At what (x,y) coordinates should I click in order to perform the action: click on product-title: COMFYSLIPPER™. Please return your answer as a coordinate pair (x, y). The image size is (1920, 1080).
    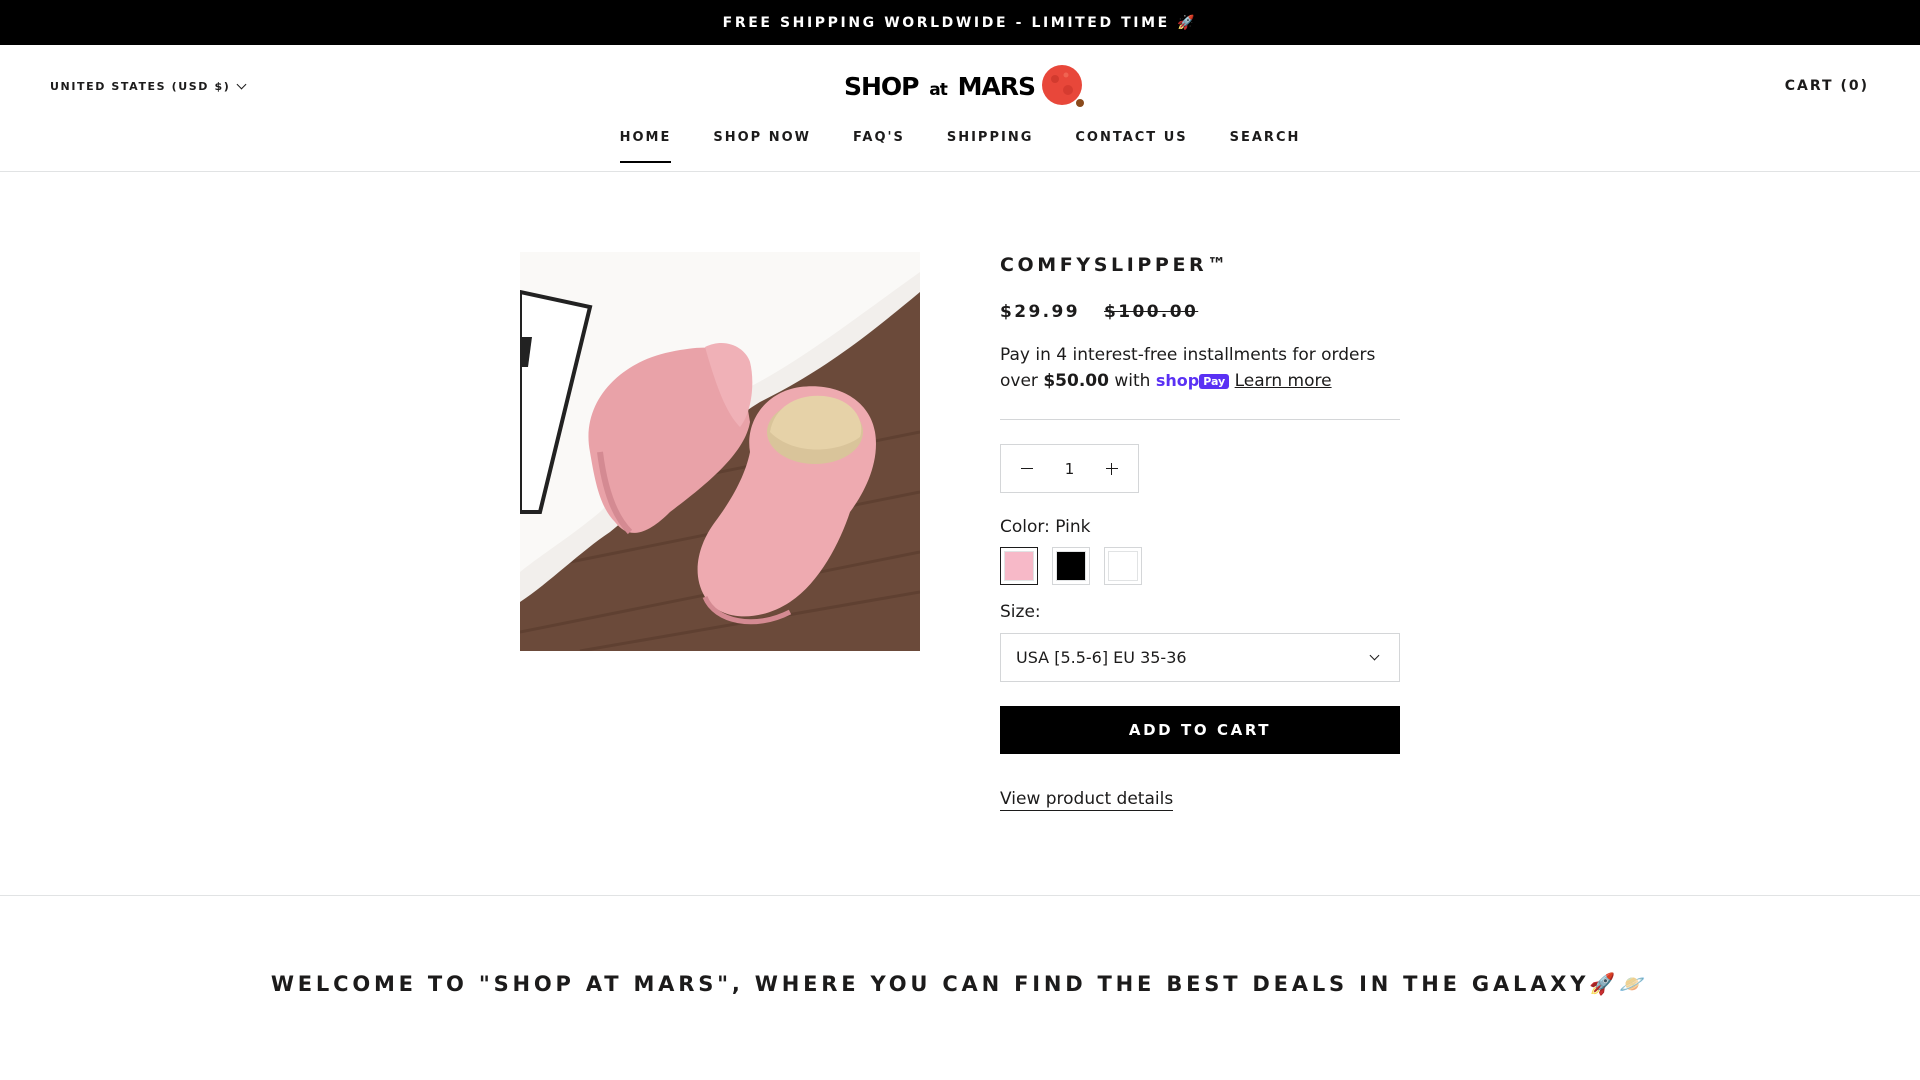
    Looking at the image, I should click on (1115, 265).